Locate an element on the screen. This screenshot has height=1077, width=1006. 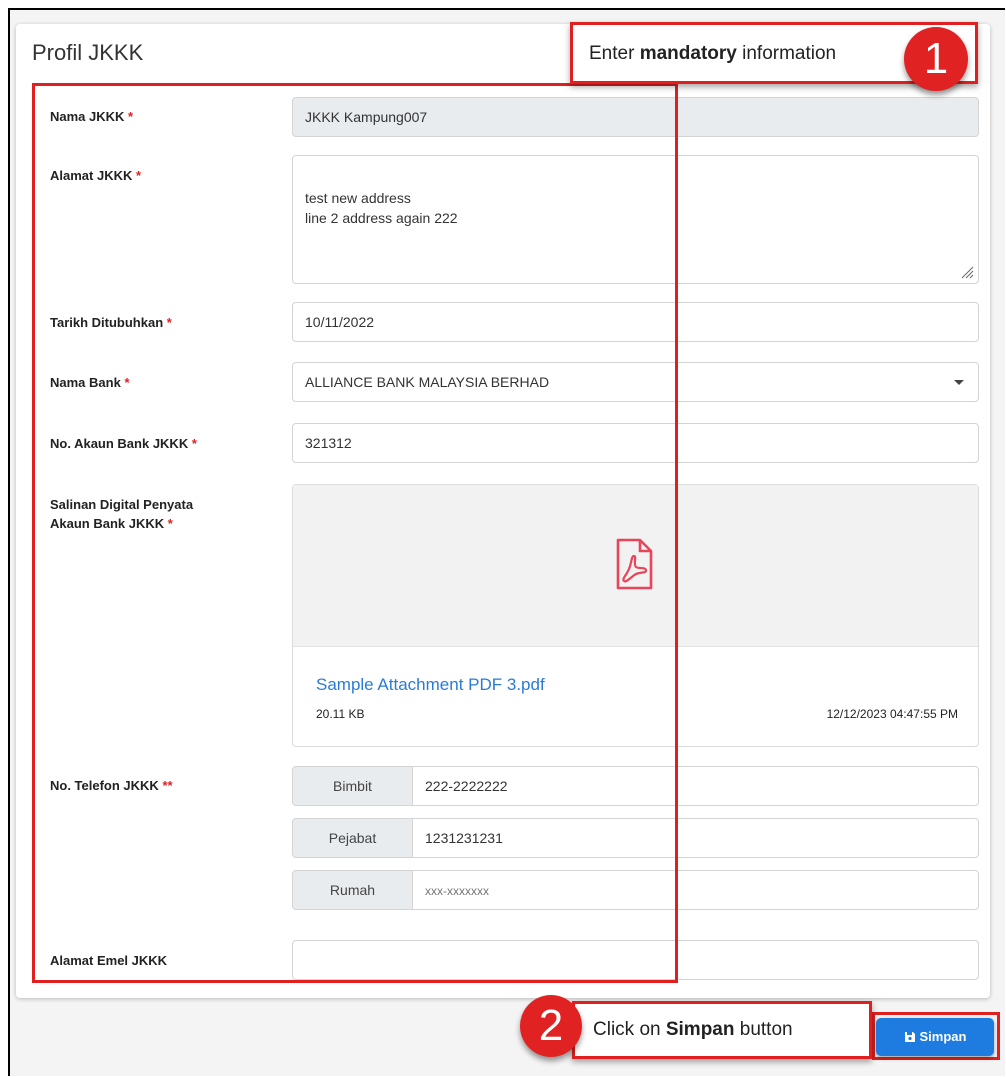
step-1-badge: 1 is located at coordinates (936, 59).